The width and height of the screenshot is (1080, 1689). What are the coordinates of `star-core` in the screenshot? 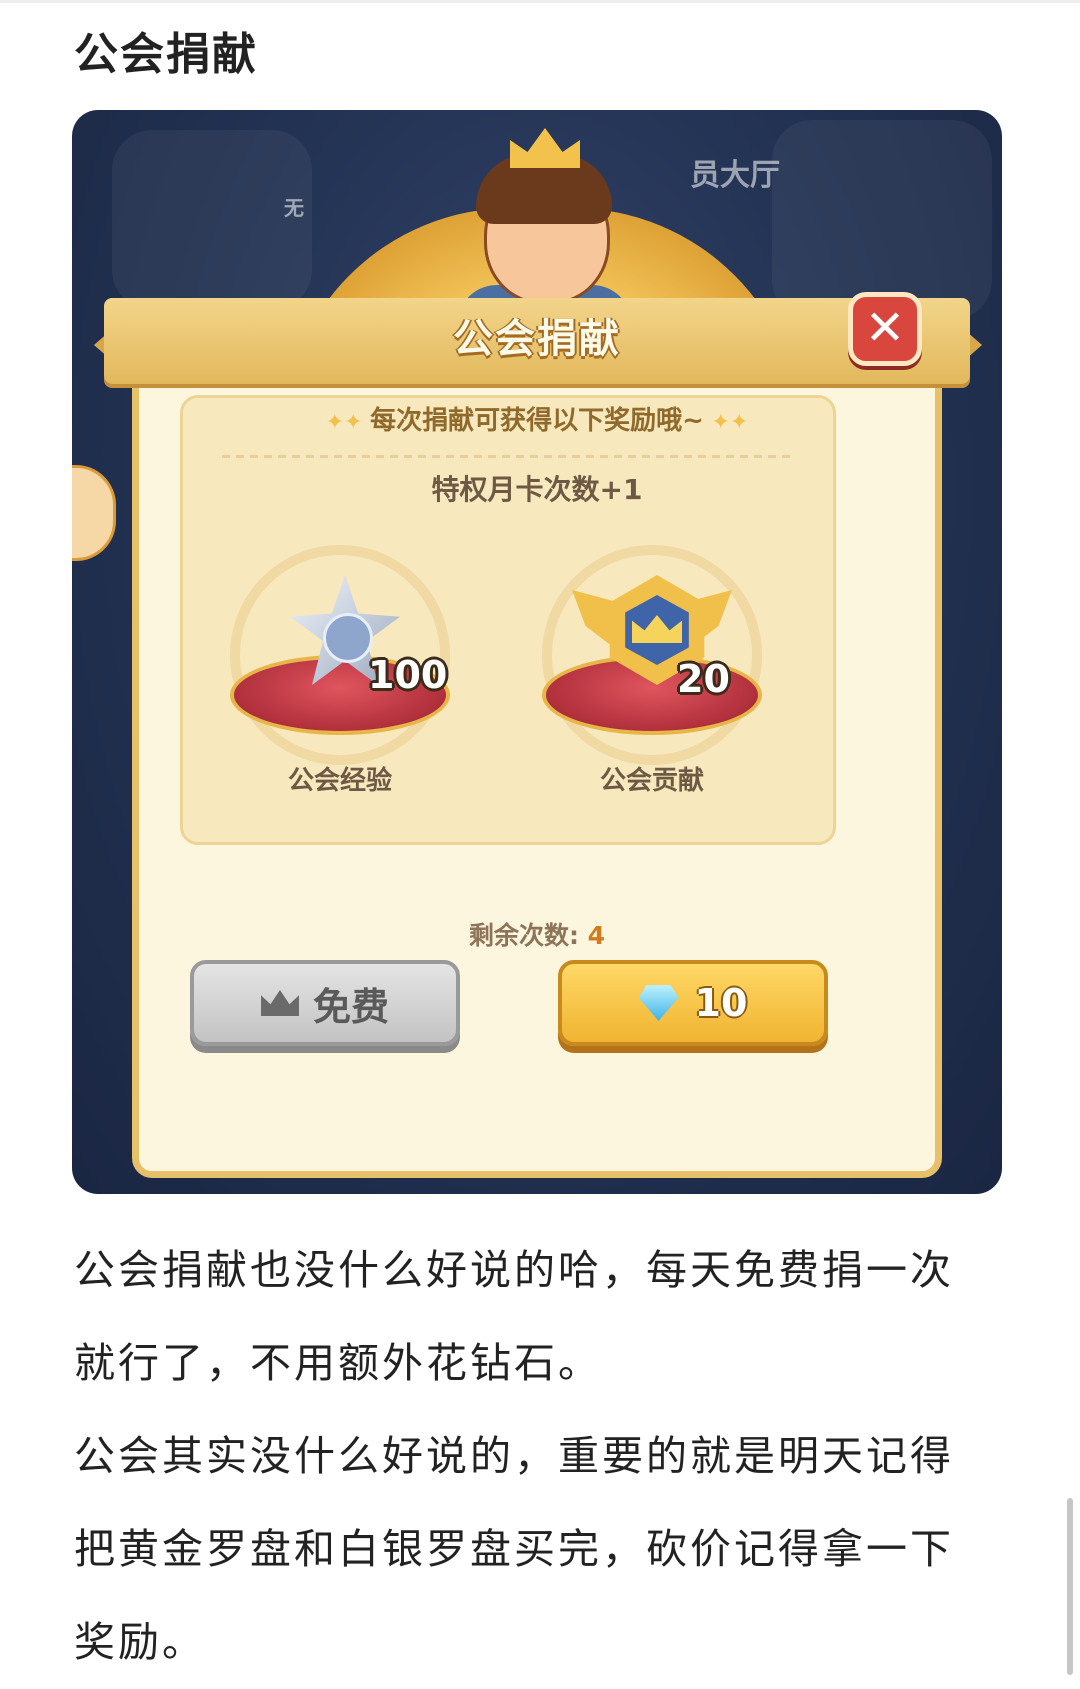 It's located at (348, 638).